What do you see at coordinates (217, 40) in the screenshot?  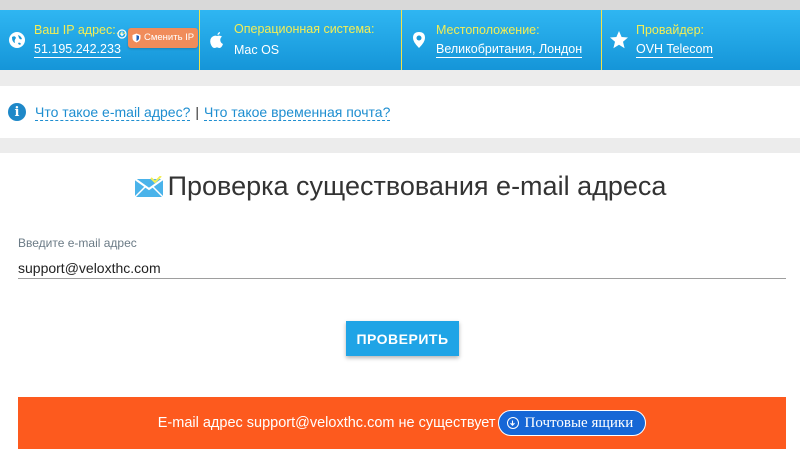 I see `apple-icon` at bounding box center [217, 40].